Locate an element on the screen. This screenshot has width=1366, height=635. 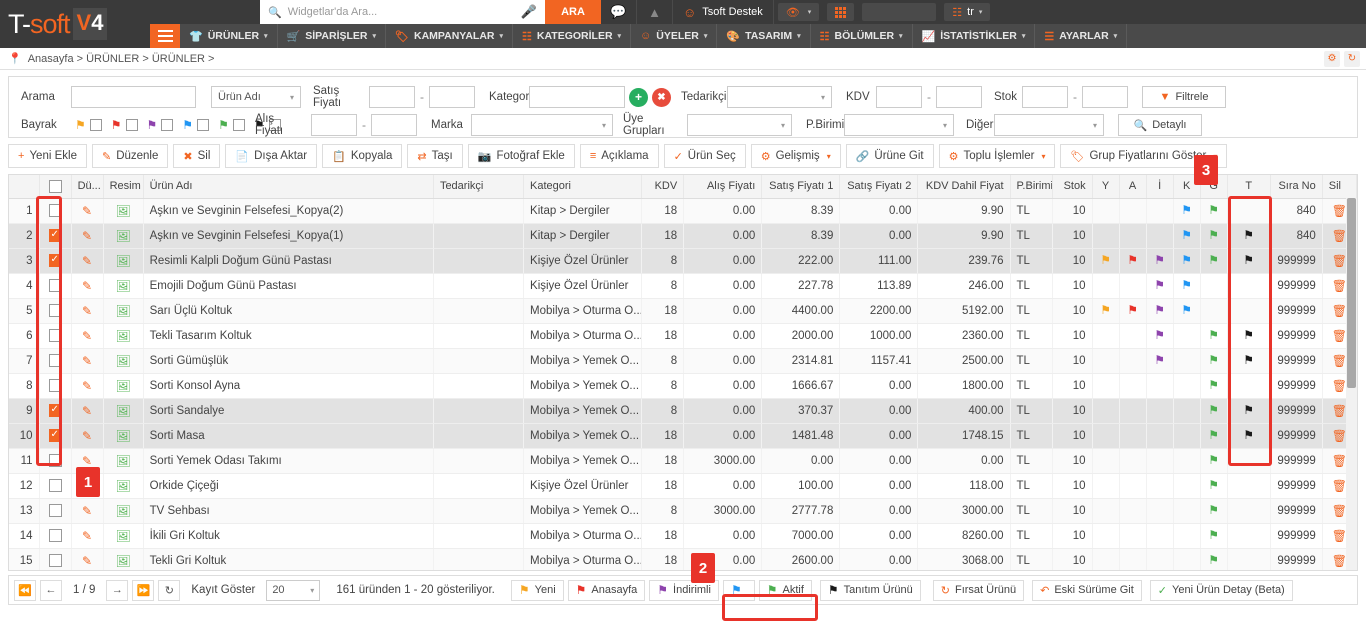
bayrak-flag-purple: ⚑ is located at coordinates (160, 125).